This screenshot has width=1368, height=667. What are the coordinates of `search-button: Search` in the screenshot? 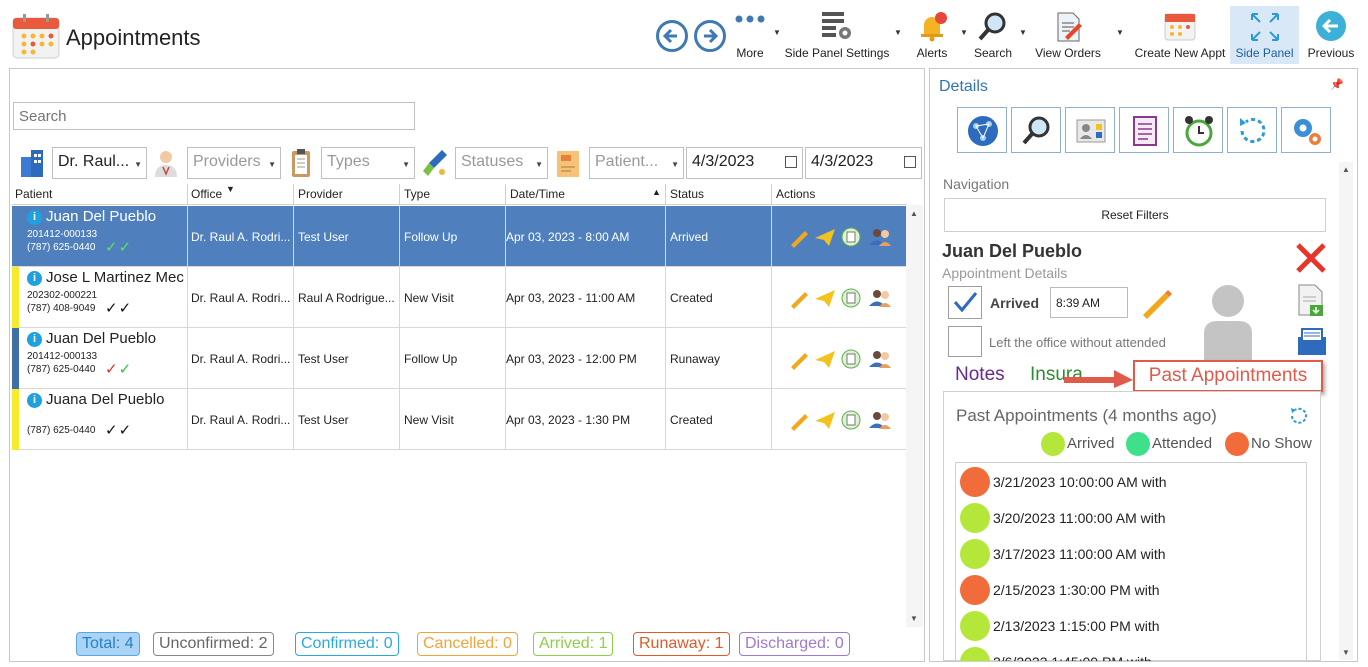 It's located at (993, 35).